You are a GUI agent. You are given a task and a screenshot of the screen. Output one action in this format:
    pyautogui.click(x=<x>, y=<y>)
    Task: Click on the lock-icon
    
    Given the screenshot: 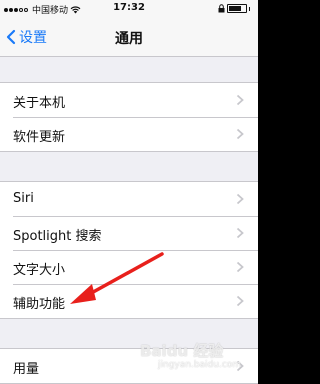 What is the action you would take?
    pyautogui.click(x=221, y=8)
    